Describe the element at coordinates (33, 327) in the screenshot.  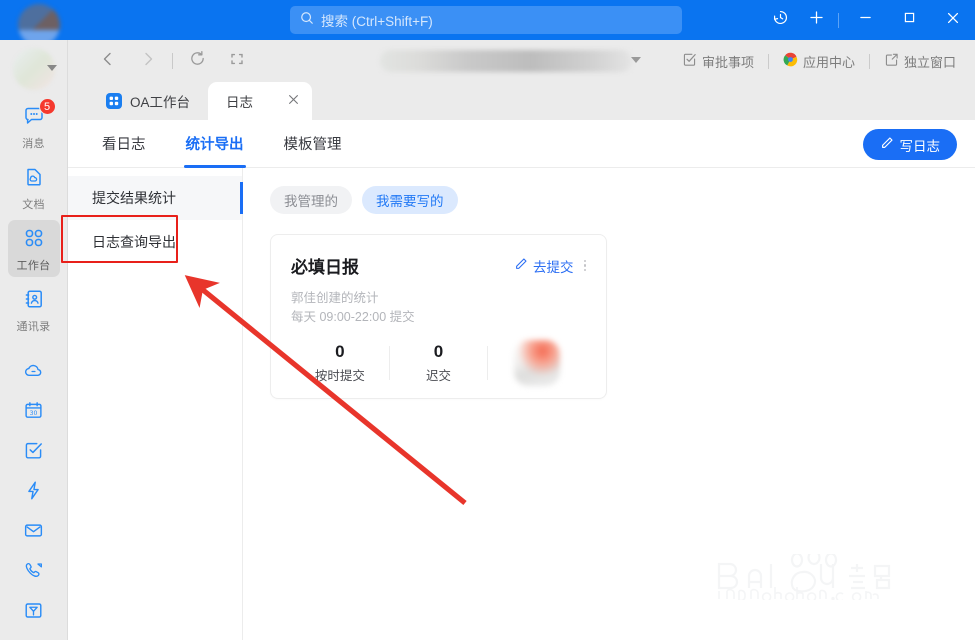
I see `sidebar-item-label: 通讯录` at that location.